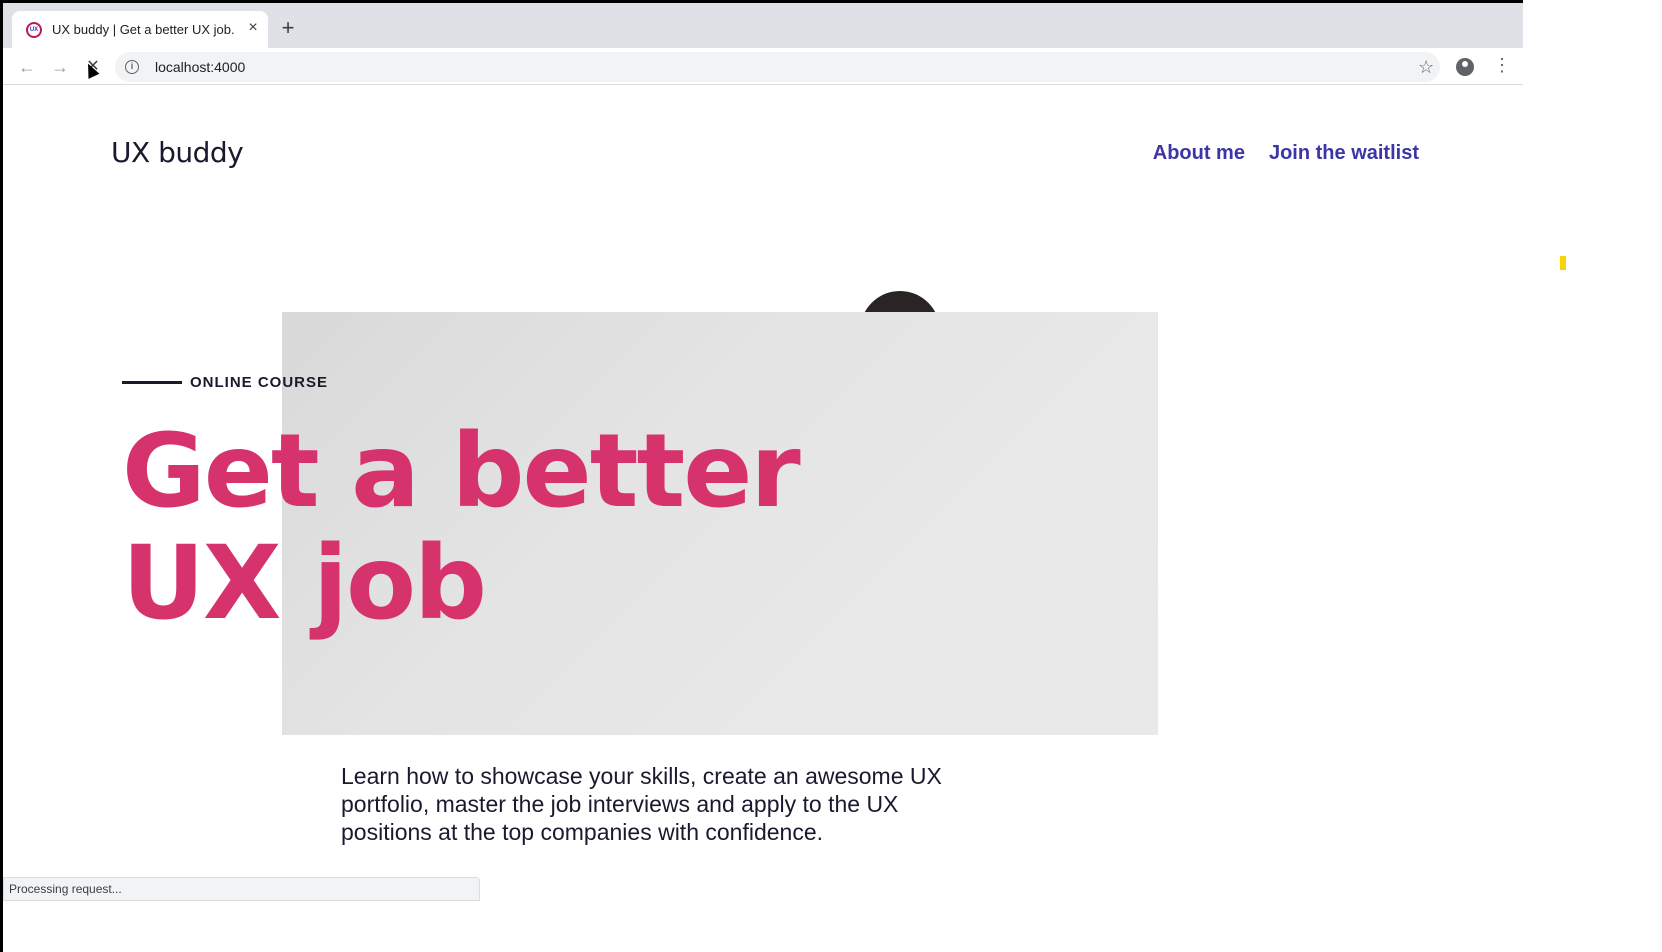  I want to click on browser-toolbar: ← → ✕ i localhost:4000 ☆ ⋮, so click(763, 66).